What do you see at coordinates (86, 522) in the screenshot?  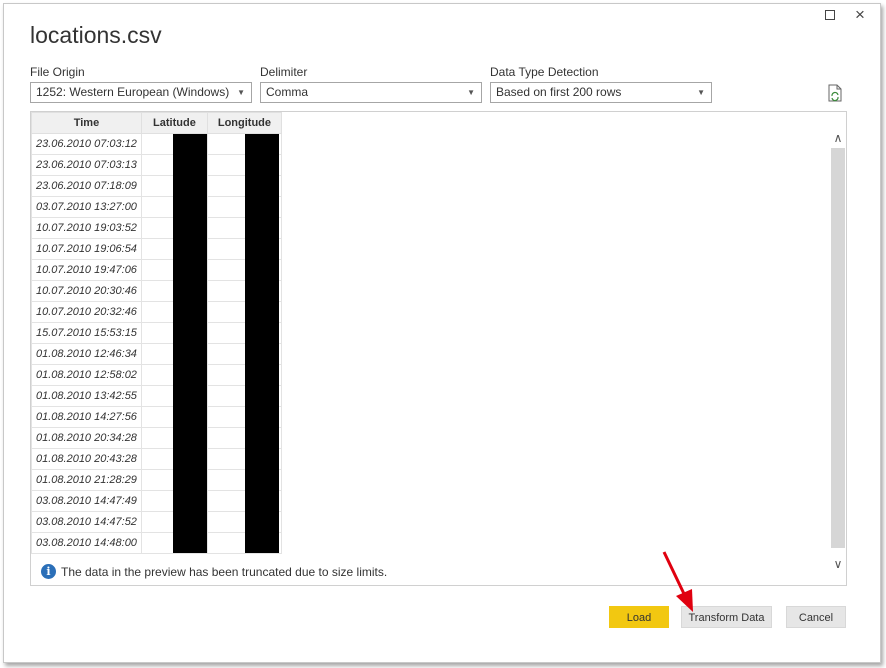 I see `cell-time: 03.08.2010 14:47:52` at bounding box center [86, 522].